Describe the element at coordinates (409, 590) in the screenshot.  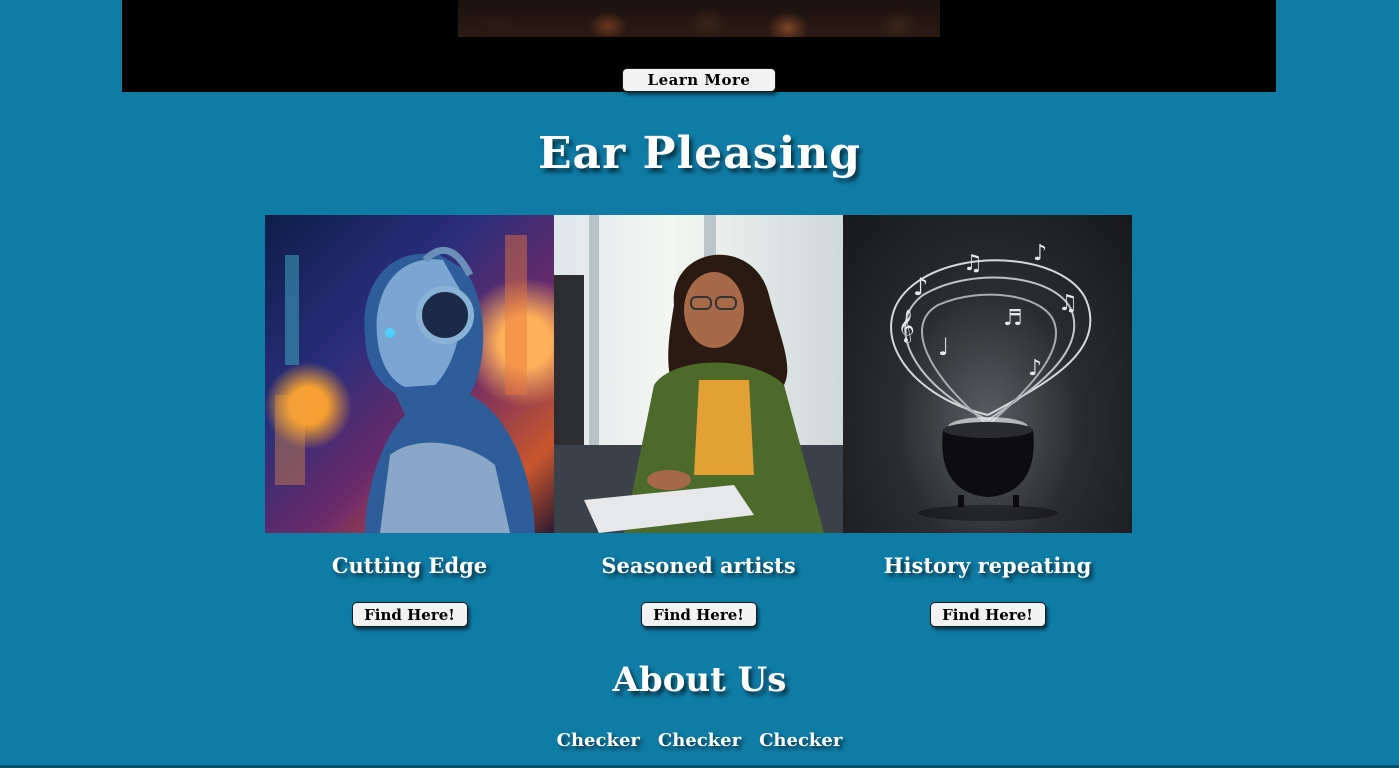
I see `card-cutting-edge: Cutting Edge Find Here!` at that location.